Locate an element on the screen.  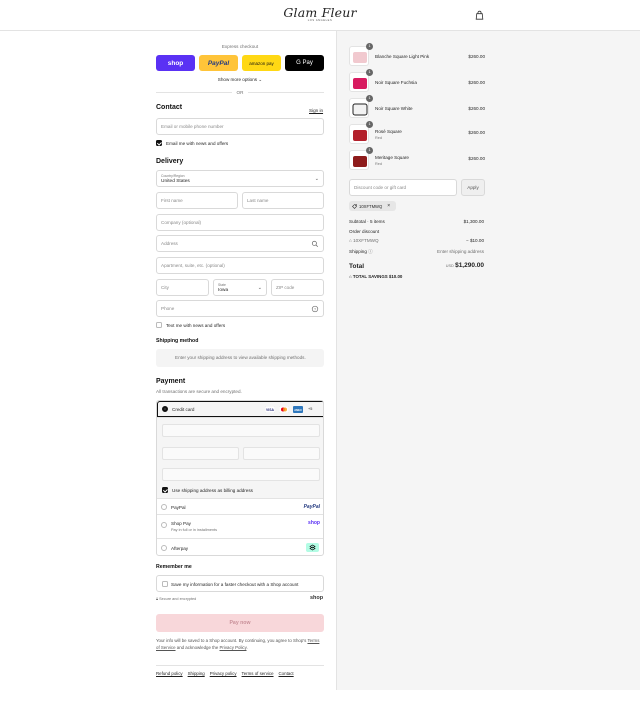
email-news-checkbox is located at coordinates (159, 143).